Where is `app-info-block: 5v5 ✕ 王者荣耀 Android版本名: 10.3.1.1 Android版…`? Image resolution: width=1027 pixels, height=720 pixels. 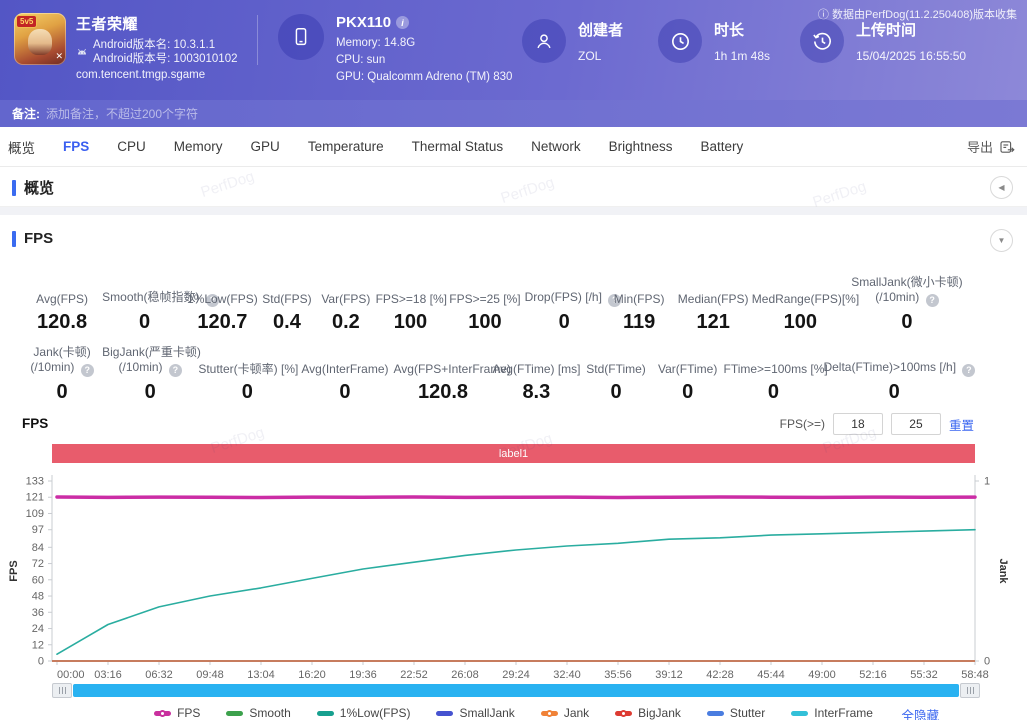 app-info-block: 5v5 ✕ 王者荣耀 Android版本名: 10.3.1.1 Android版… is located at coordinates (126, 47).